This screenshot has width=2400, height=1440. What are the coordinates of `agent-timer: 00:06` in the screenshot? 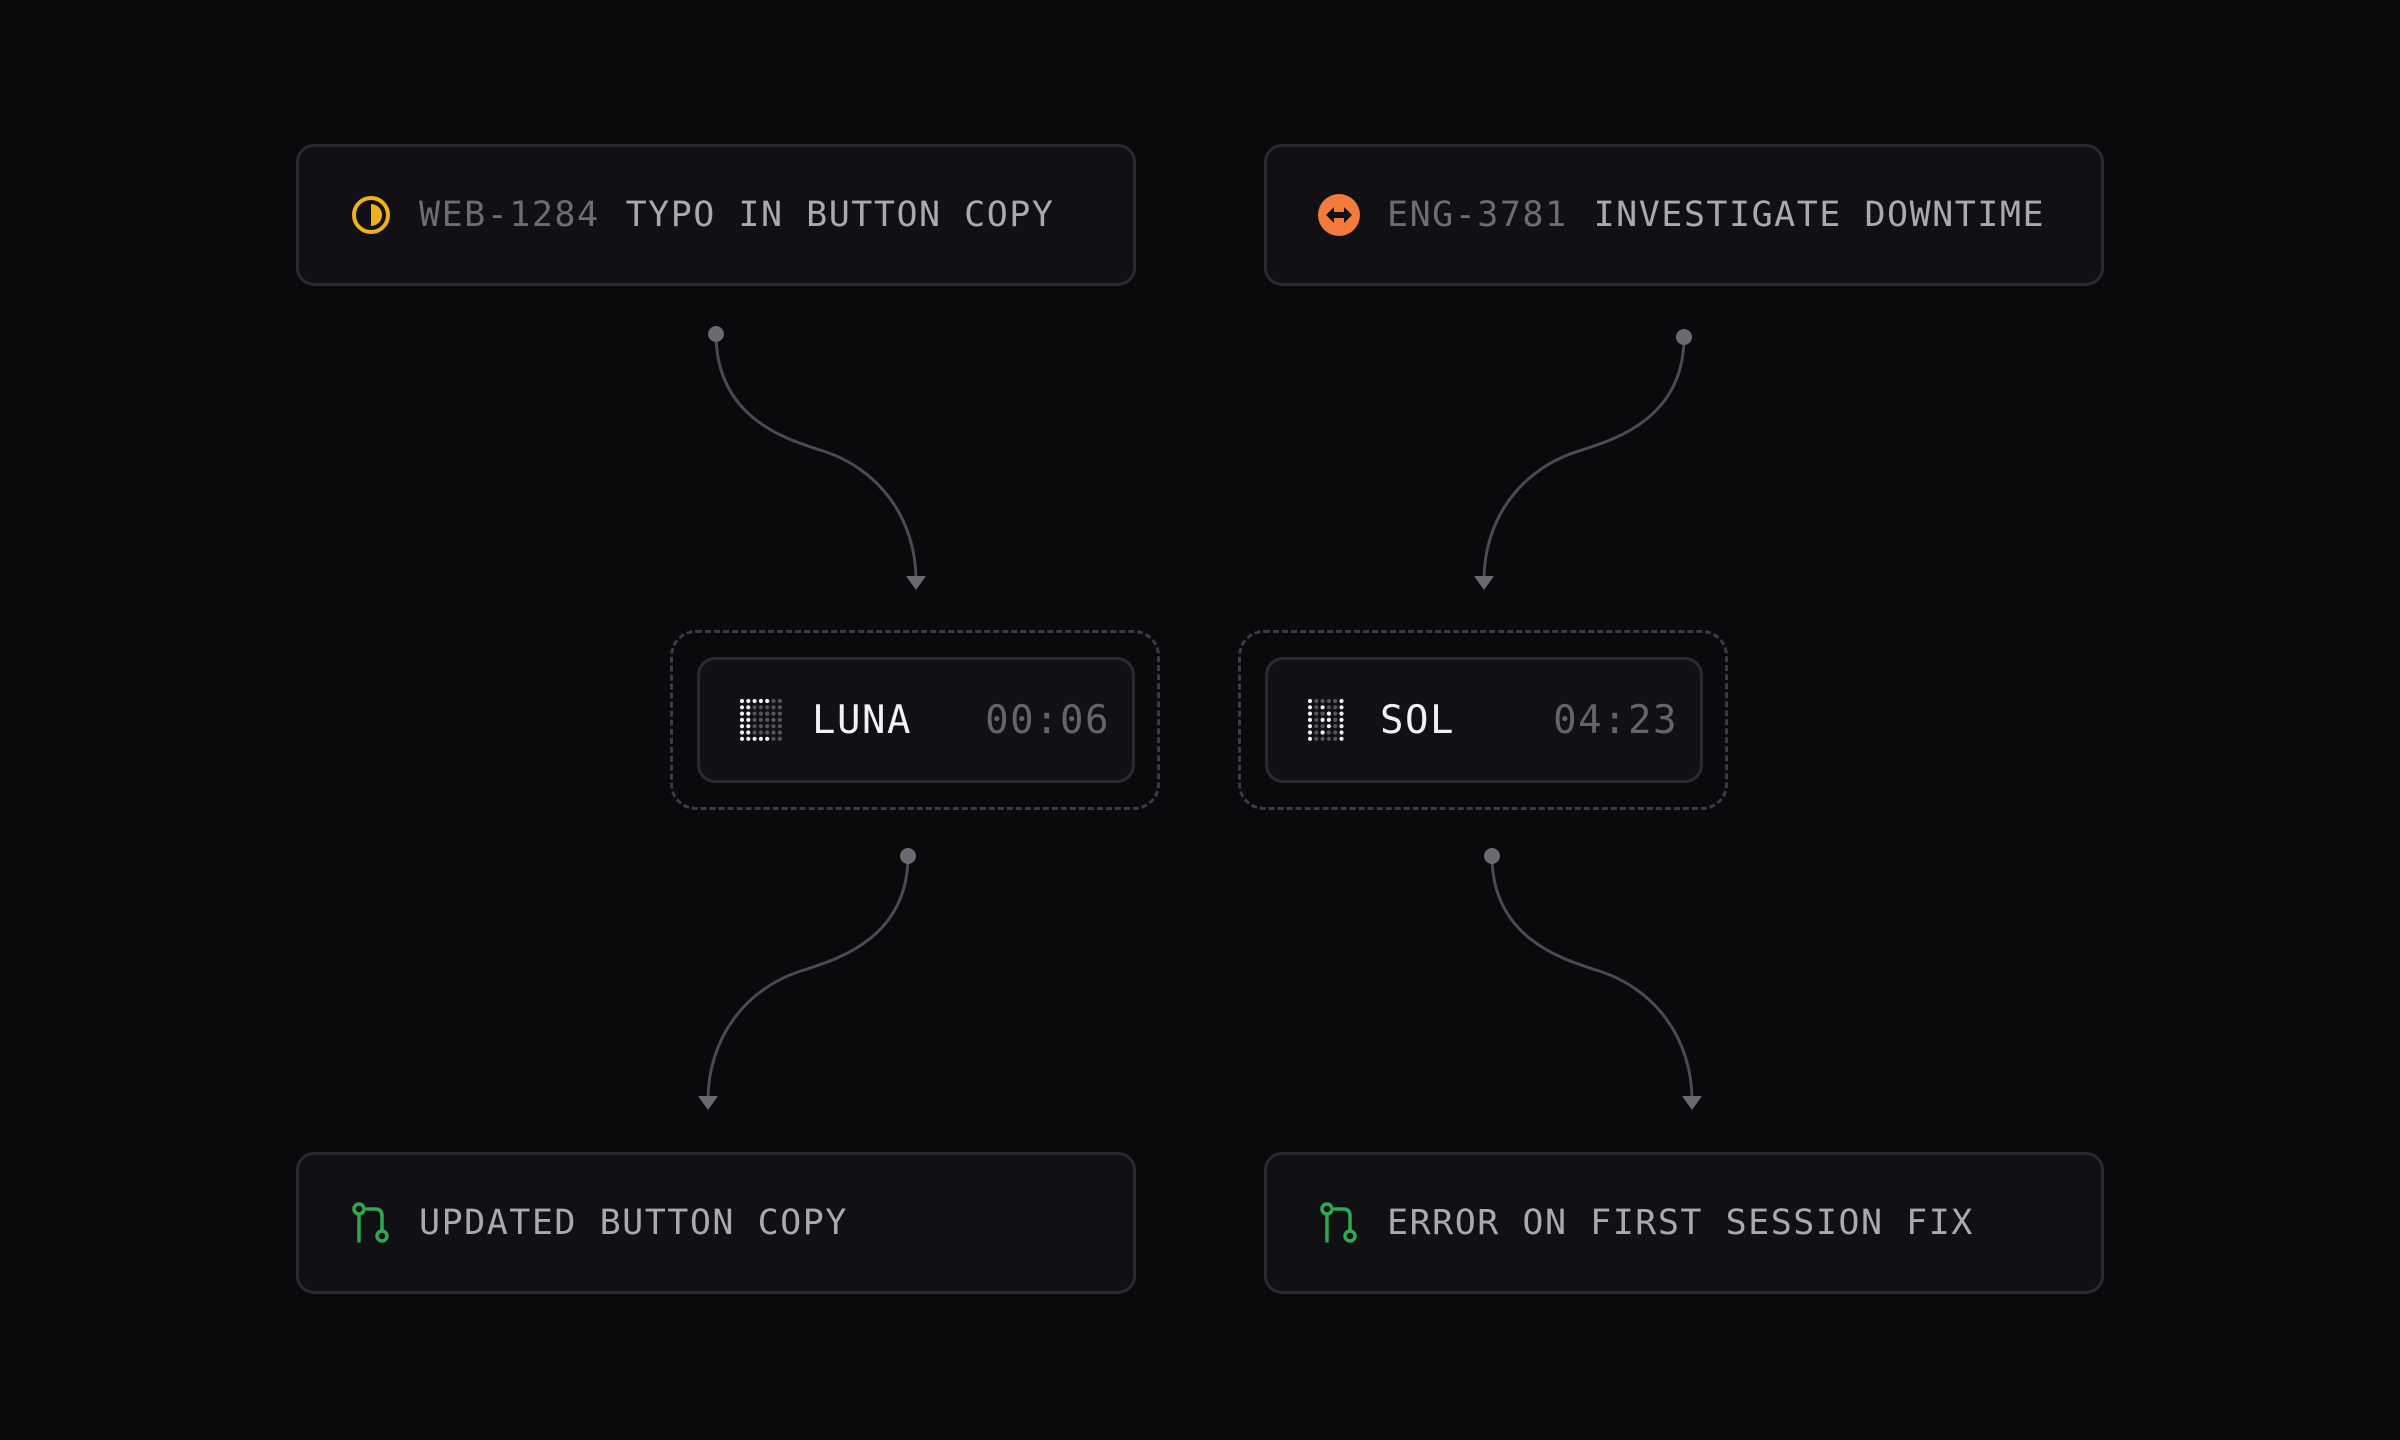 It's located at (1047, 720).